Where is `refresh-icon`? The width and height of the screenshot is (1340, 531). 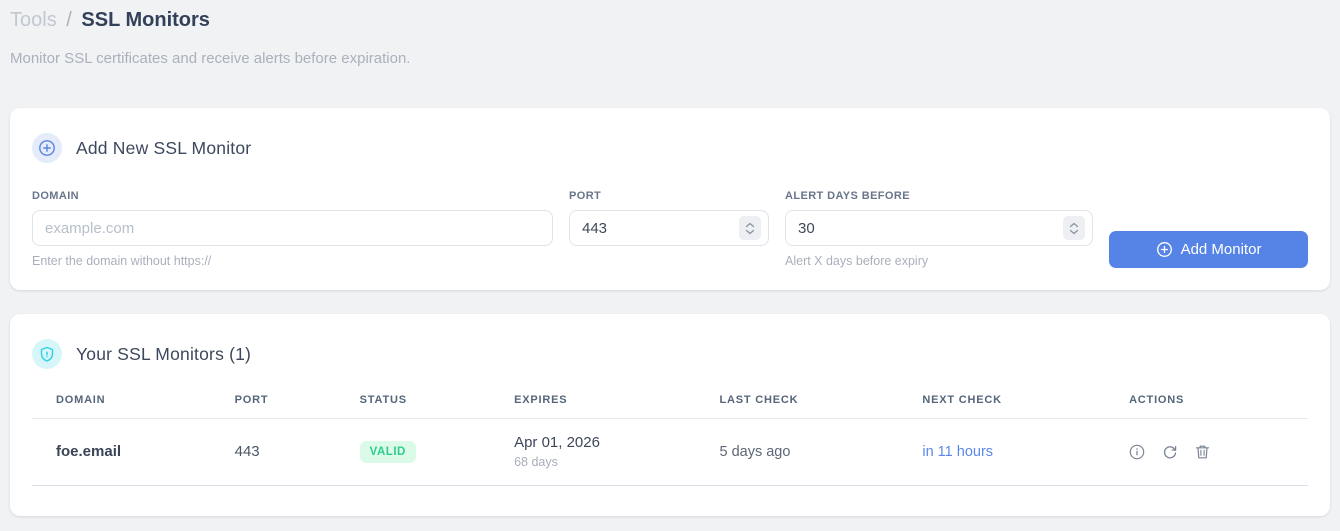 refresh-icon is located at coordinates (1170, 451).